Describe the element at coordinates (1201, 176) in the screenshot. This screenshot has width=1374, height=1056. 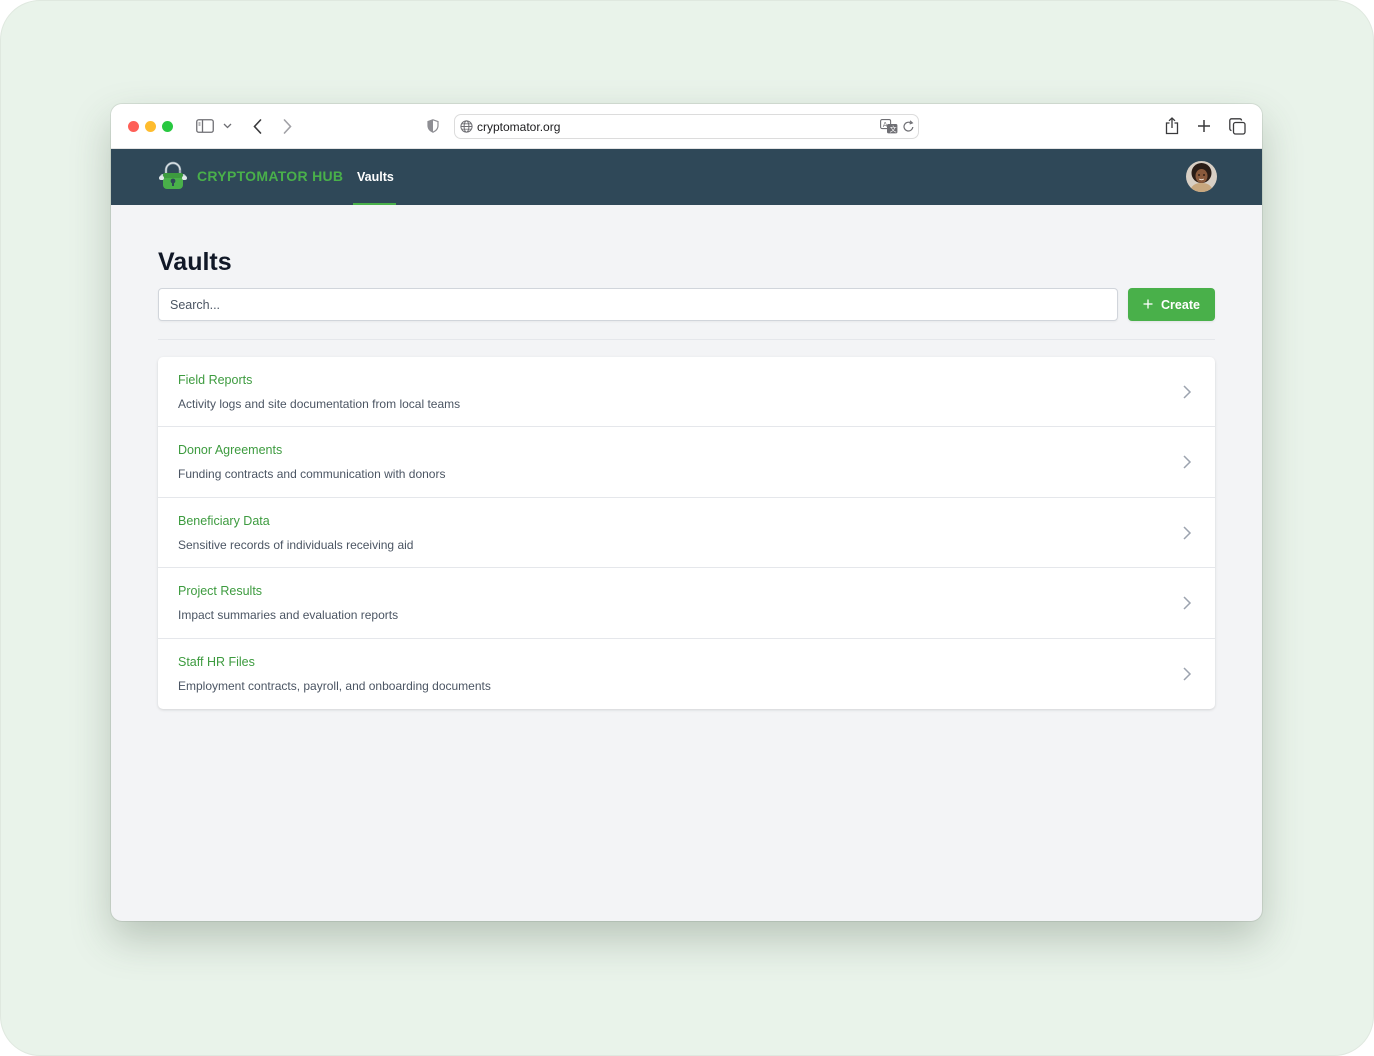
I see `user-avatar` at that location.